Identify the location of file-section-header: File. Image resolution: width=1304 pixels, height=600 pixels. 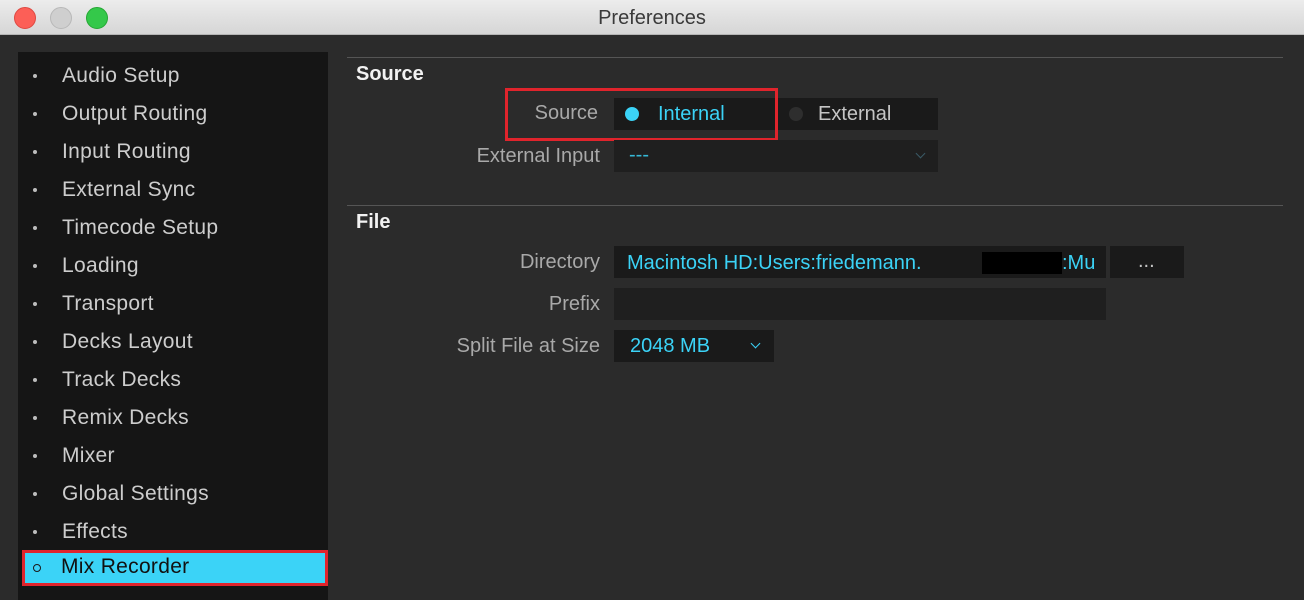
(815, 220).